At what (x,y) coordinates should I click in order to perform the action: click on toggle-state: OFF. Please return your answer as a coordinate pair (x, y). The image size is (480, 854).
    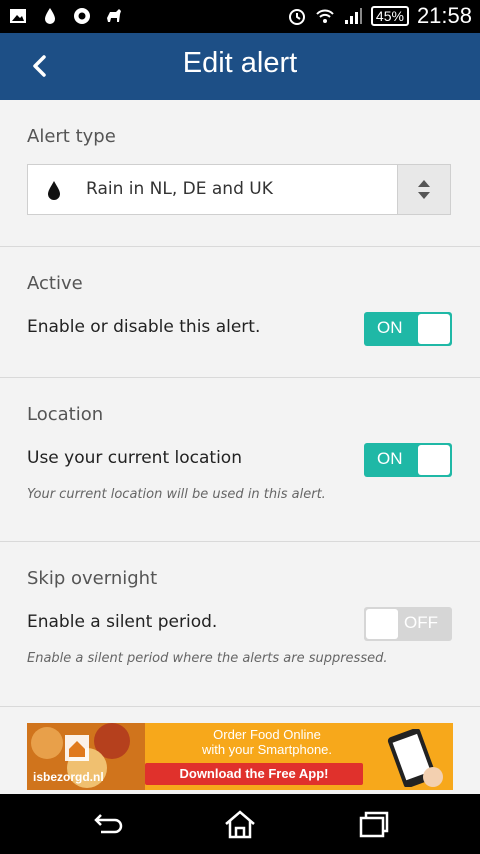
    Looking at the image, I should click on (421, 622).